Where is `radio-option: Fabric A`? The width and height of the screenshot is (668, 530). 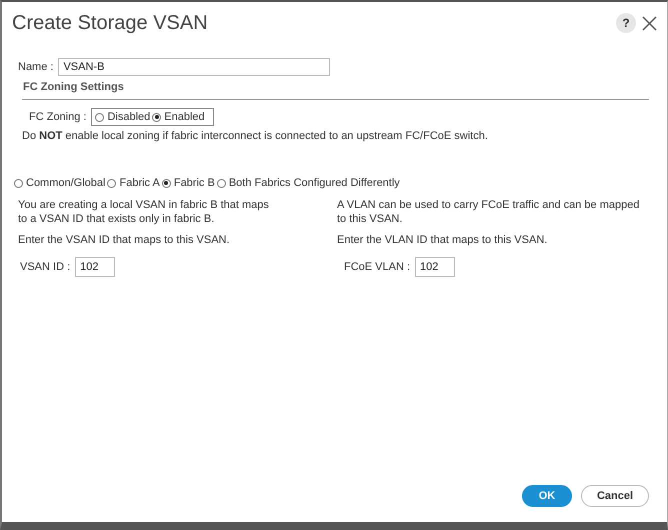
radio-option: Fabric A is located at coordinates (133, 183).